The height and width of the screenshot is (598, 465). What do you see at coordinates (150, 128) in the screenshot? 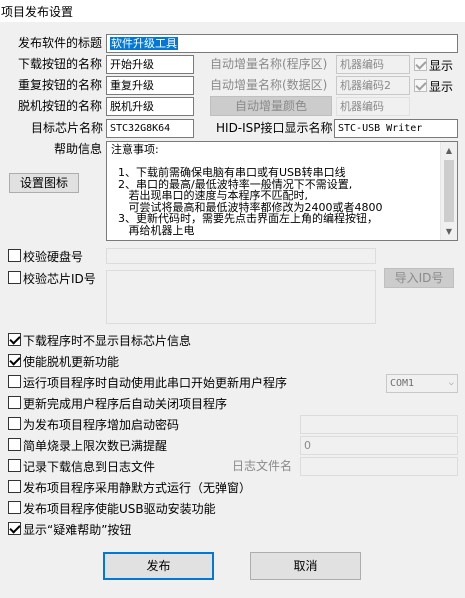
I see `target-chip-input: STC32G8K64` at bounding box center [150, 128].